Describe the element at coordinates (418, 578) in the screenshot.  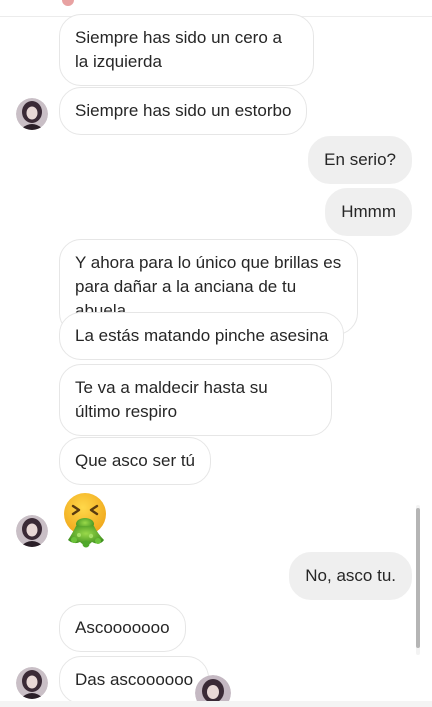
I see `scrollbar-thumb` at that location.